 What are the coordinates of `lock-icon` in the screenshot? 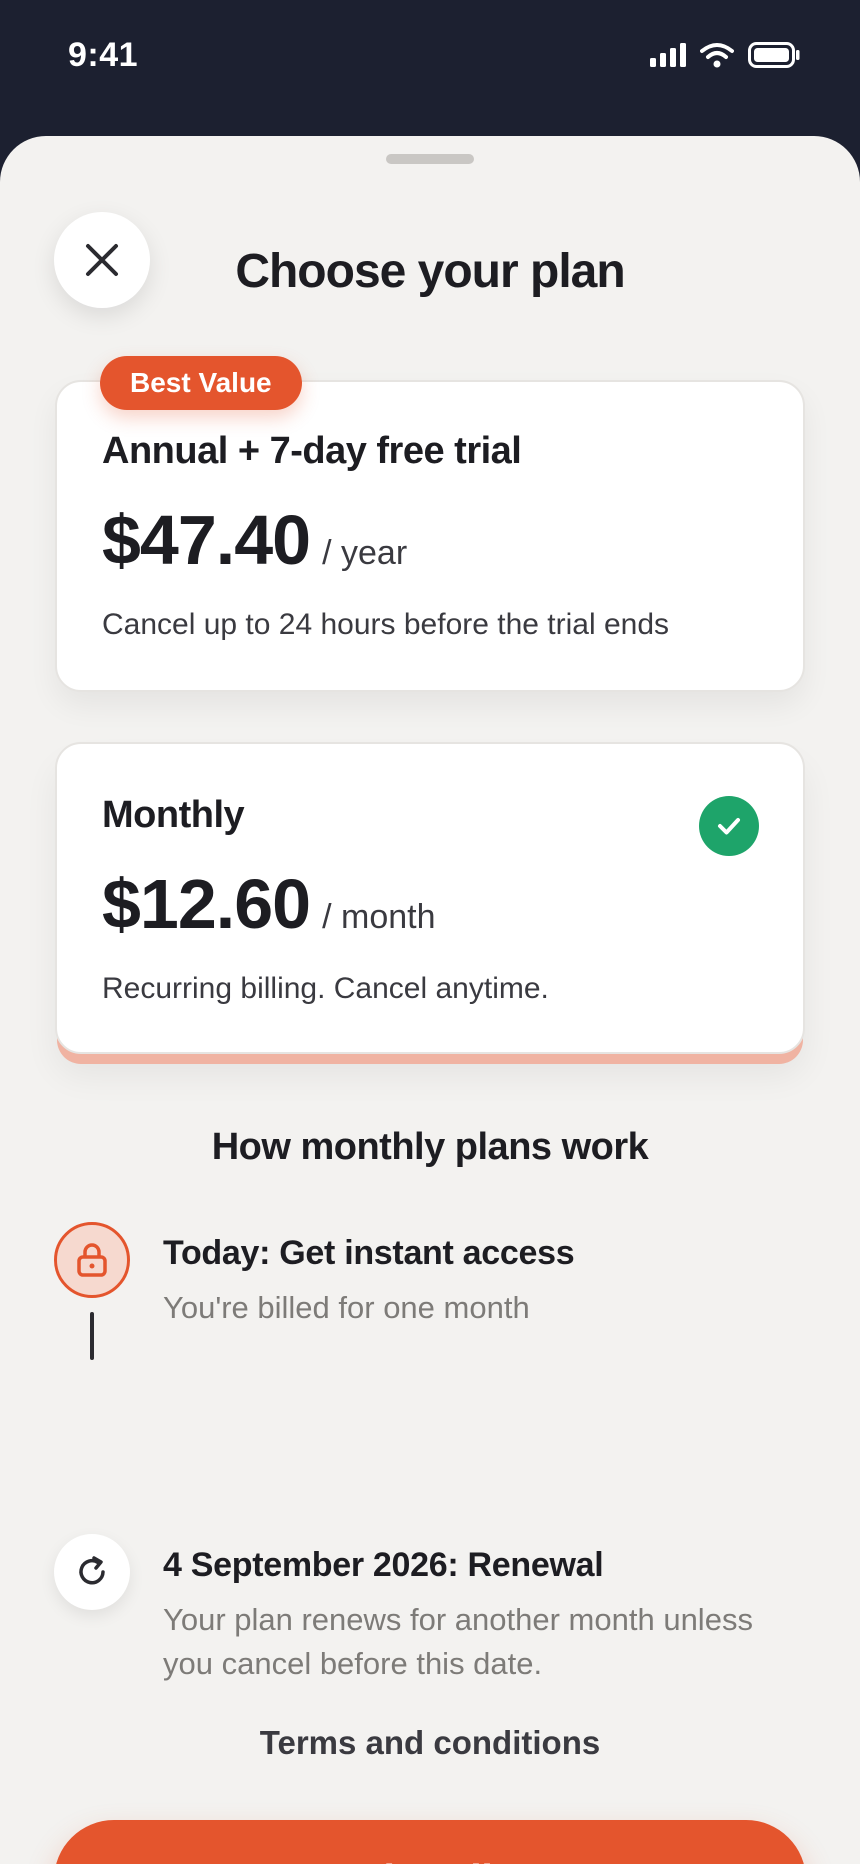 It's located at (92, 1260).